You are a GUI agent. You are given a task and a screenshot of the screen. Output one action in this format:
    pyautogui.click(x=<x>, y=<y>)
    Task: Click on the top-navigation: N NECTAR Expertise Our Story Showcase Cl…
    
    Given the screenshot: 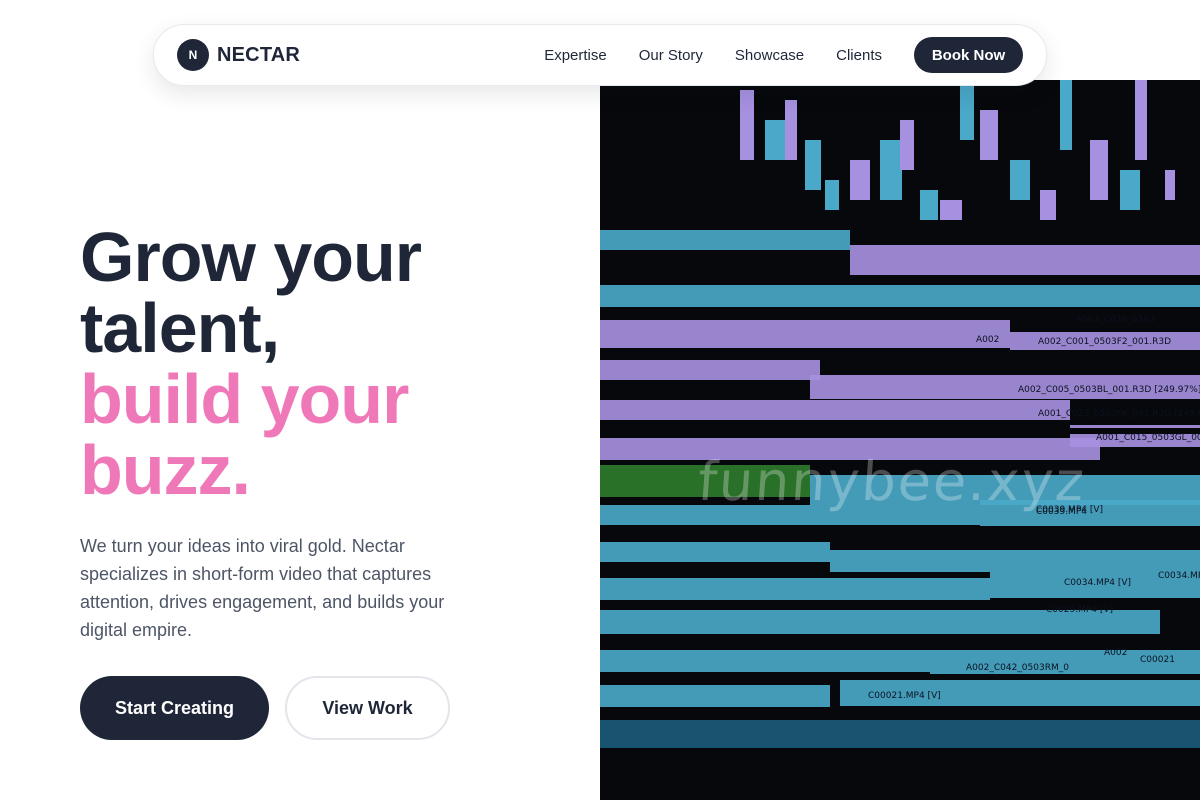 What is the action you would take?
    pyautogui.click(x=600, y=55)
    